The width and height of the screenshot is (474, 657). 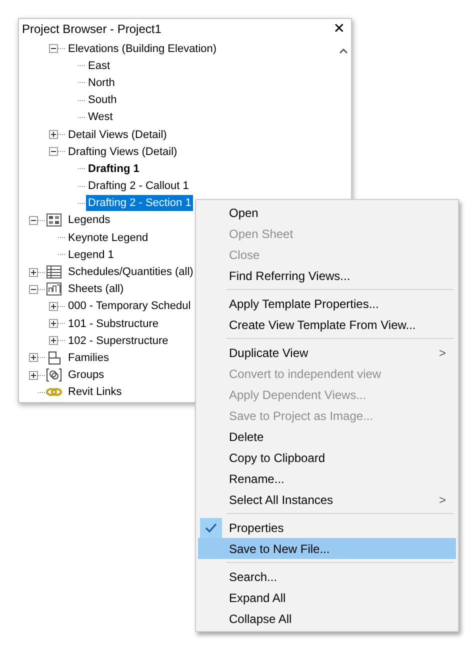 What do you see at coordinates (113, 324) in the screenshot?
I see `tree-item: 101 - Substructure` at bounding box center [113, 324].